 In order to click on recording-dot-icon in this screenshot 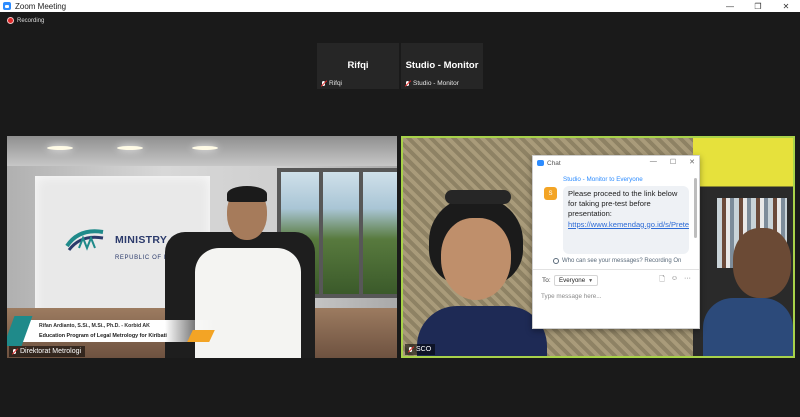, I will do `click(10, 20)`.